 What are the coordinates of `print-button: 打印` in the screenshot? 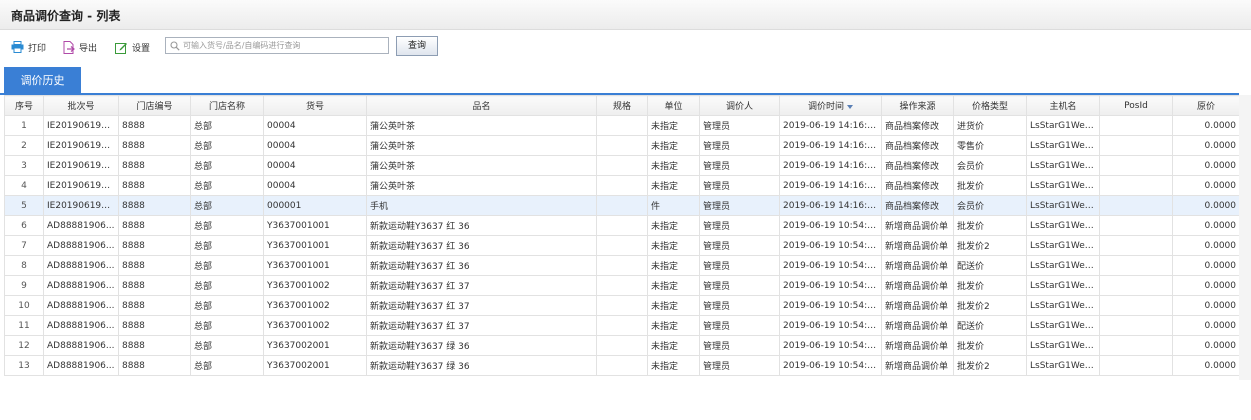 It's located at (28, 47).